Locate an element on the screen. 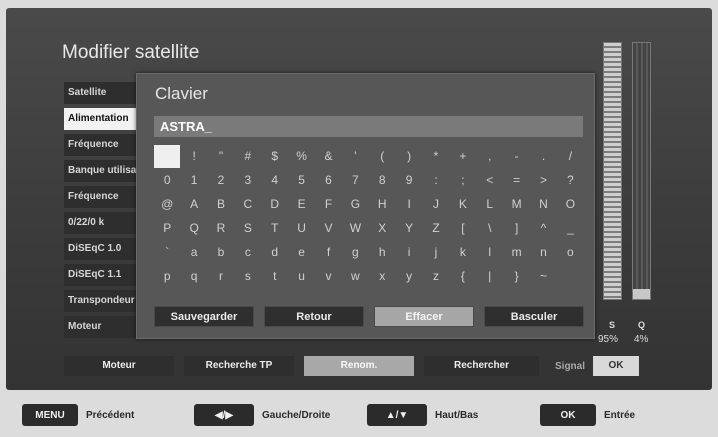 This screenshot has width=718, height=437. key: ) is located at coordinates (409, 156).